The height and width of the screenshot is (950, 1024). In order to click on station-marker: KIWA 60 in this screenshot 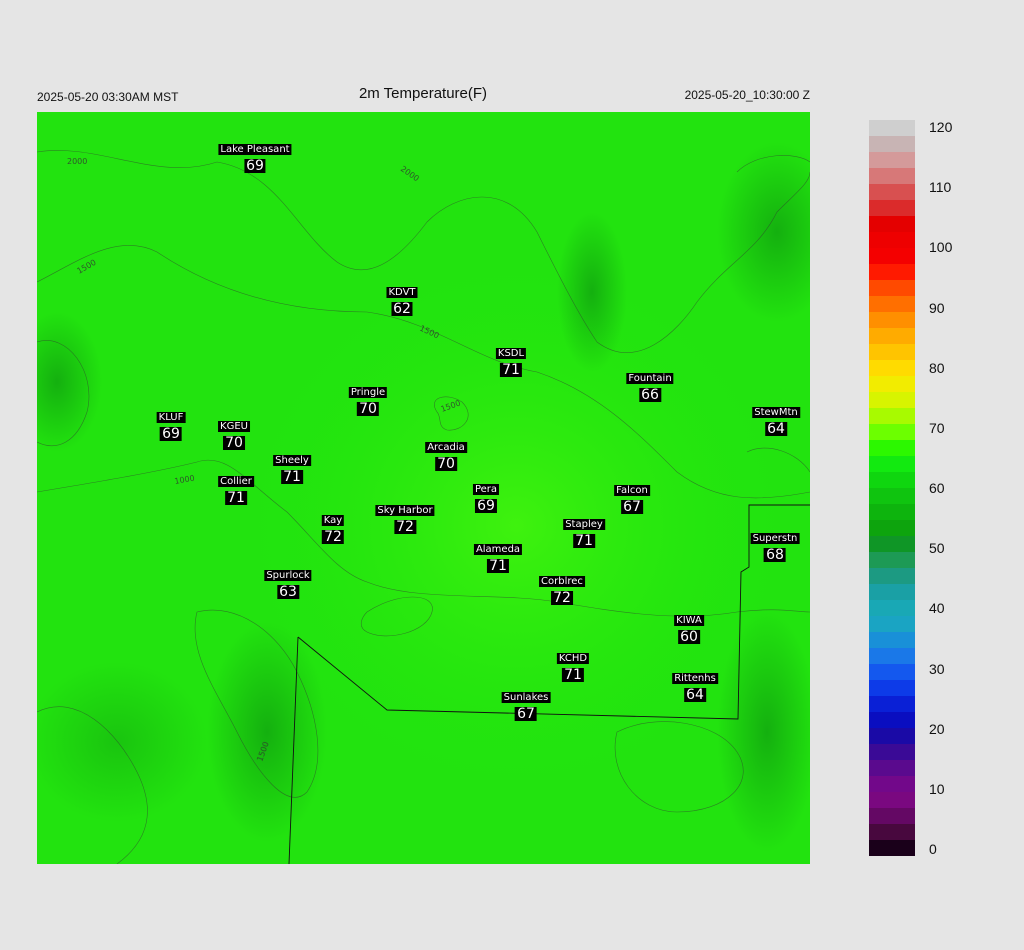, I will do `click(689, 627)`.